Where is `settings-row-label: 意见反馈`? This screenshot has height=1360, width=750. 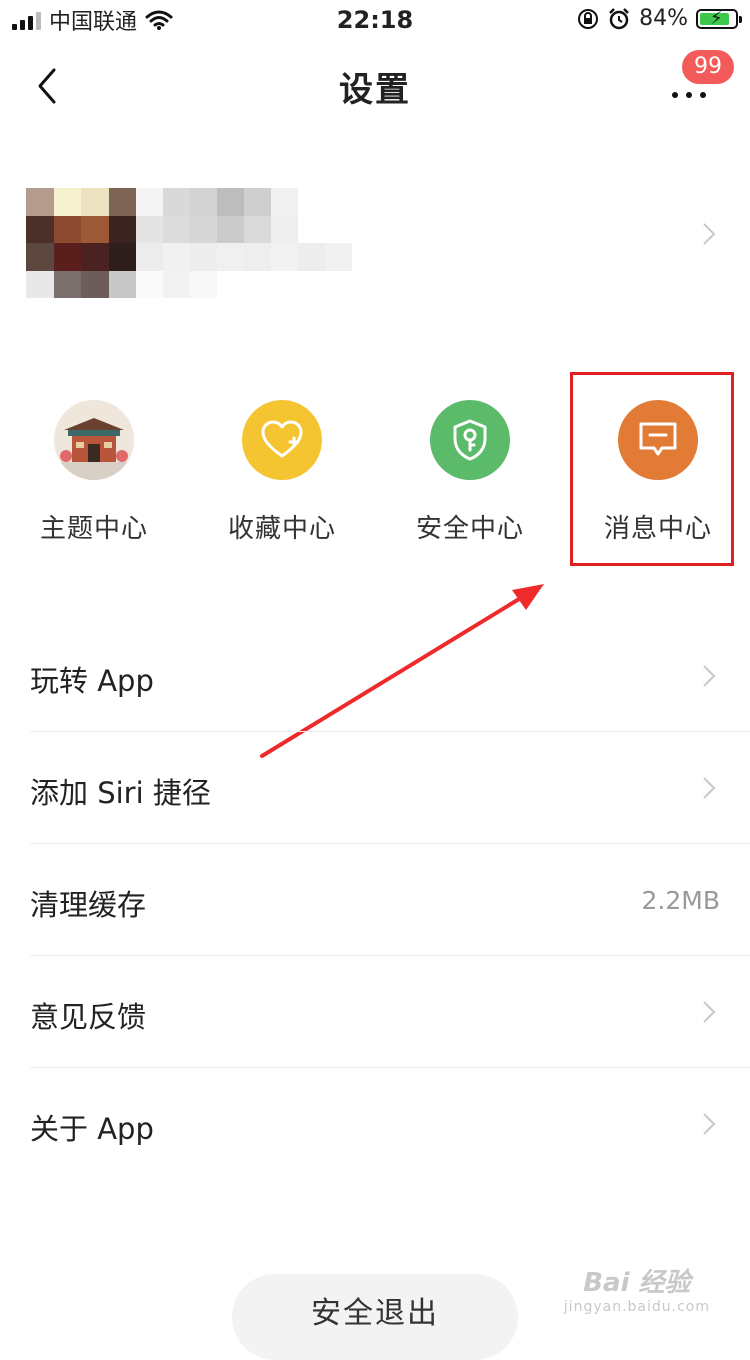 settings-row-label: 意见反馈 is located at coordinates (88, 1017).